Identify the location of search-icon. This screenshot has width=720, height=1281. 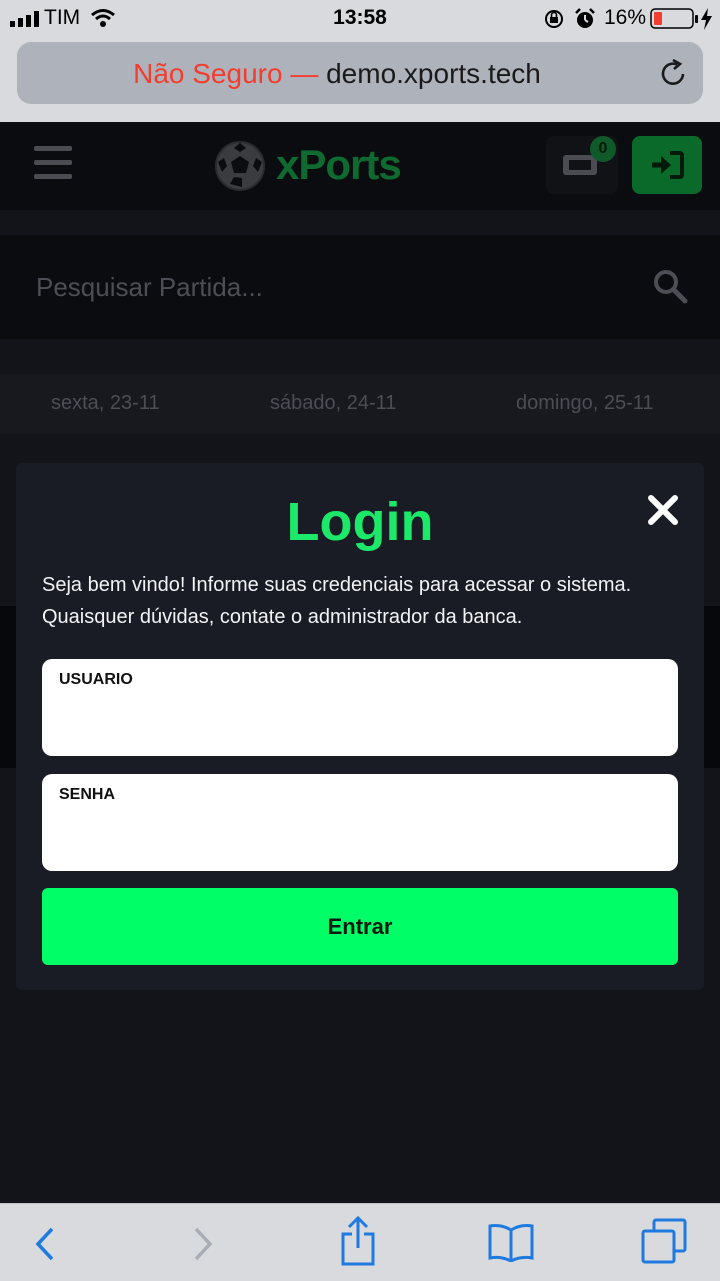
(670, 286).